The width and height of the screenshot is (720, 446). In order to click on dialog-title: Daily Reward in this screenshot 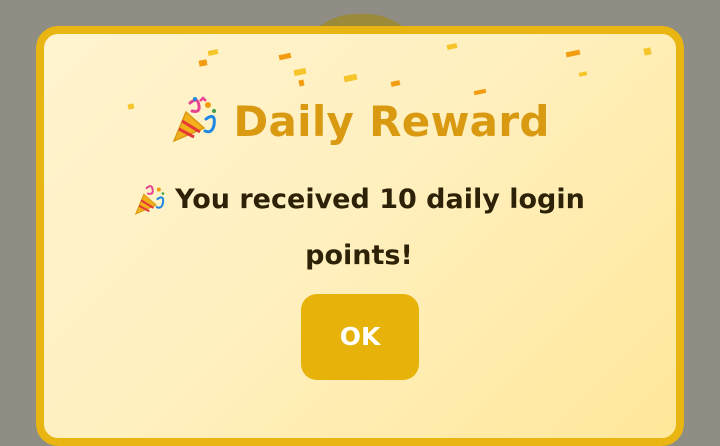, I will do `click(391, 121)`.